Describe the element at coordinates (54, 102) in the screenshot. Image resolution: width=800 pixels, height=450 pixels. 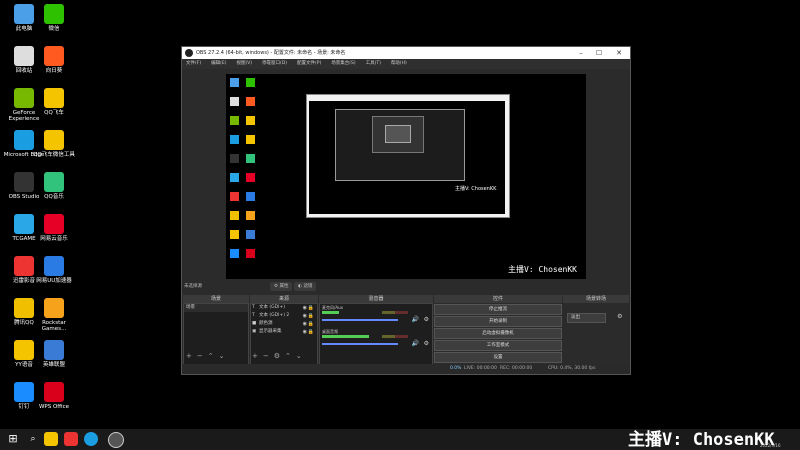
I see `desktop-icon: QQ飞车` at that location.